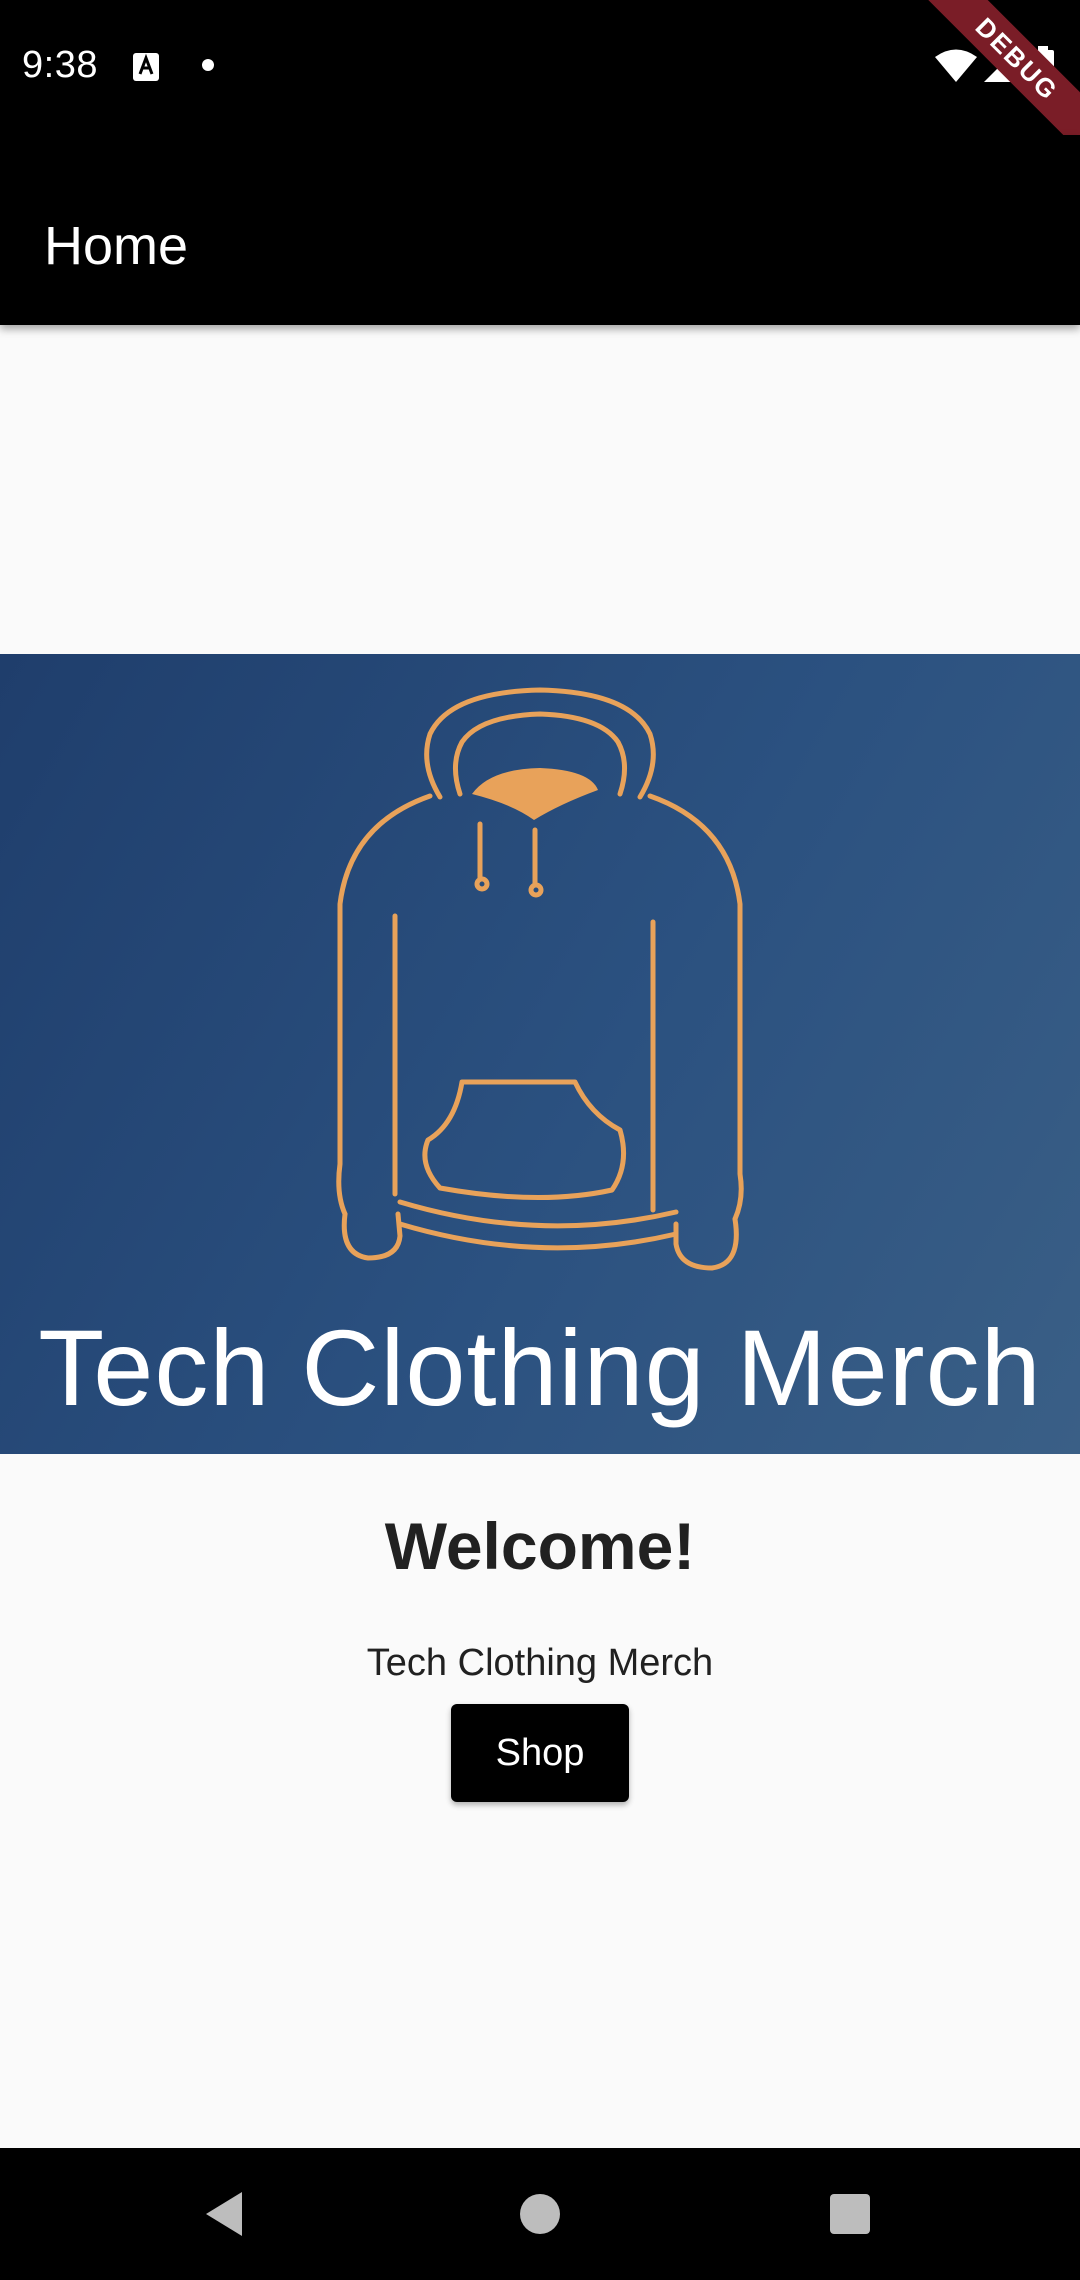 Image resolution: width=1080 pixels, height=2280 pixels. Describe the element at coordinates (540, 230) in the screenshot. I see `app-bar: Home` at that location.